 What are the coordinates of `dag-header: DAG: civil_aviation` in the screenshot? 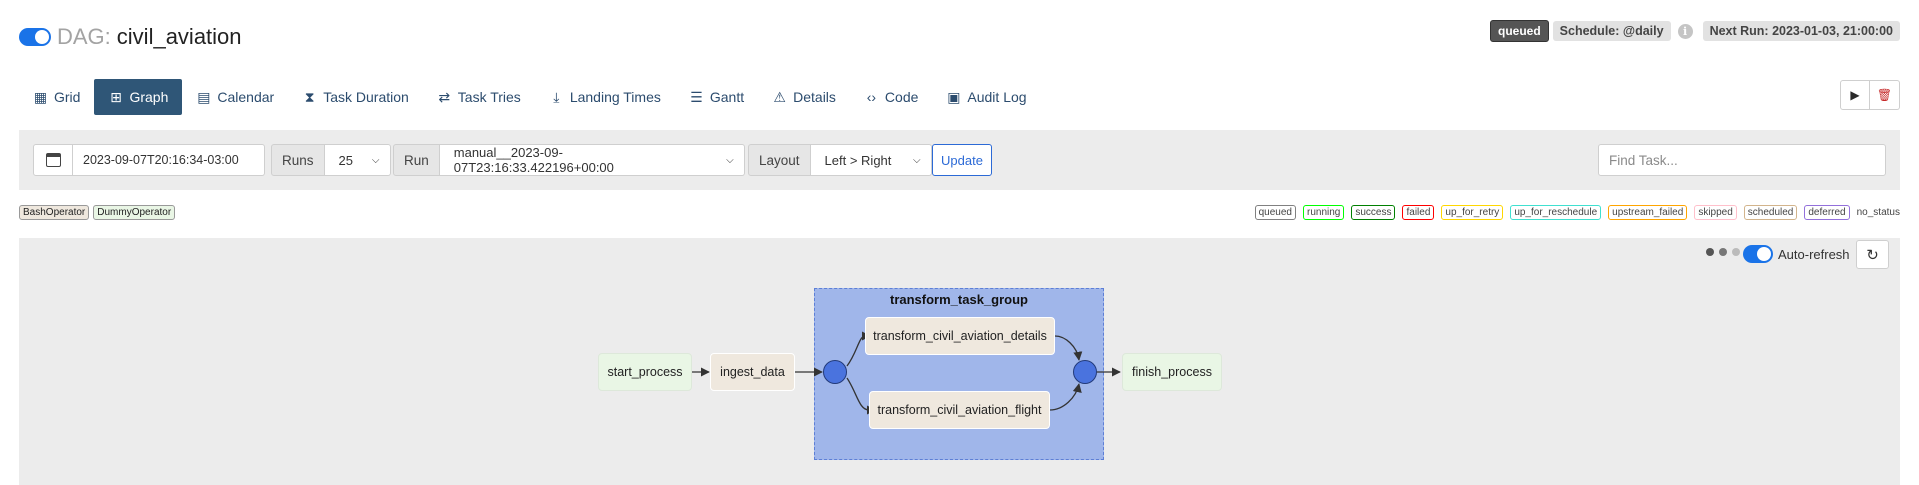 It's located at (130, 37).